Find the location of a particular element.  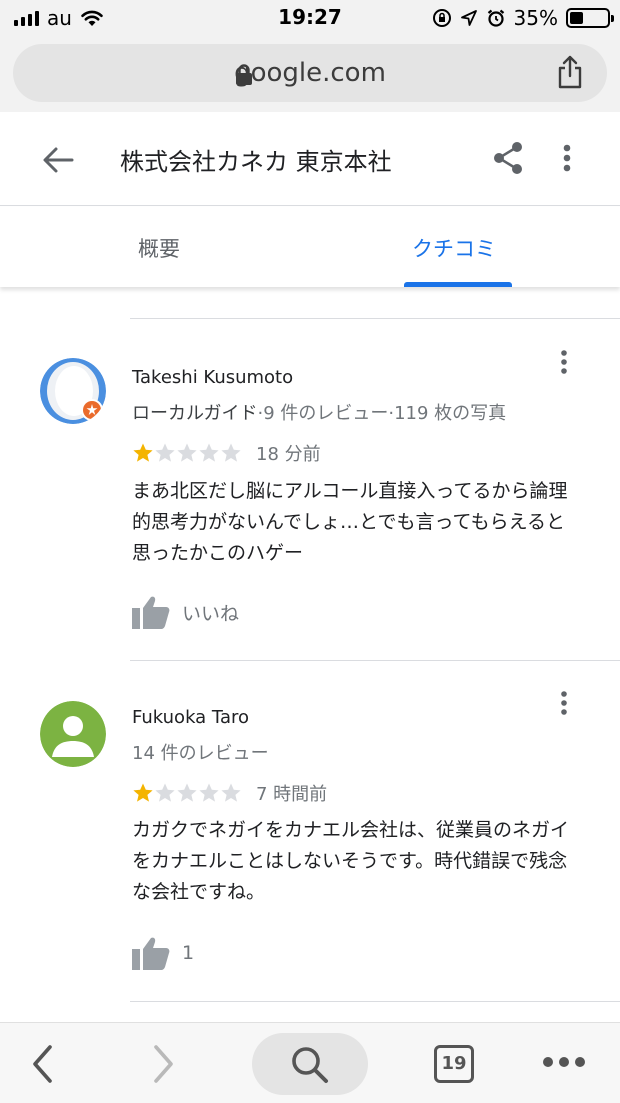

reviewer-meta: ローカルガイド·9 件のレビュー·119 枚の写真 is located at coordinates (319, 412).